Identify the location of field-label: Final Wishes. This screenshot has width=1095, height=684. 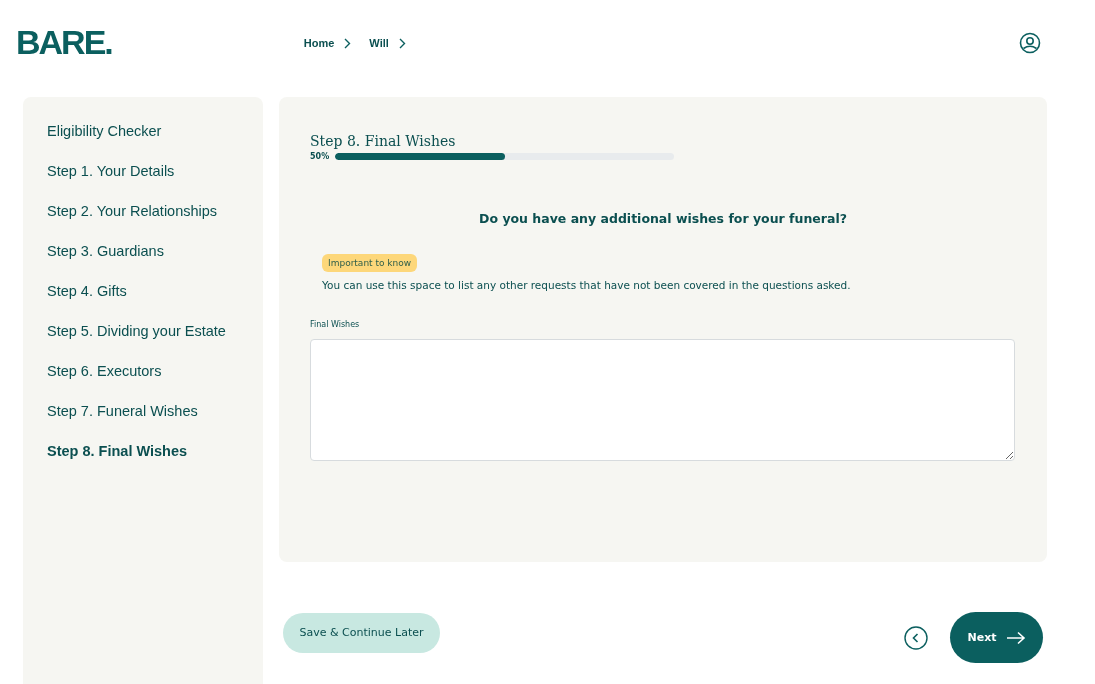
(335, 324).